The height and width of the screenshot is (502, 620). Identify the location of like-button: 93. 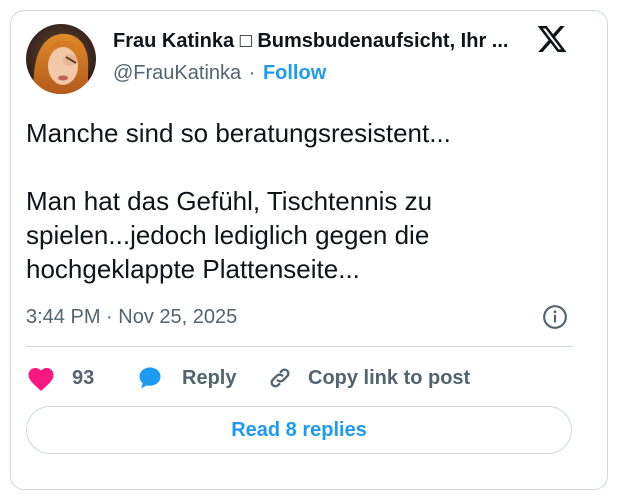
(60, 378).